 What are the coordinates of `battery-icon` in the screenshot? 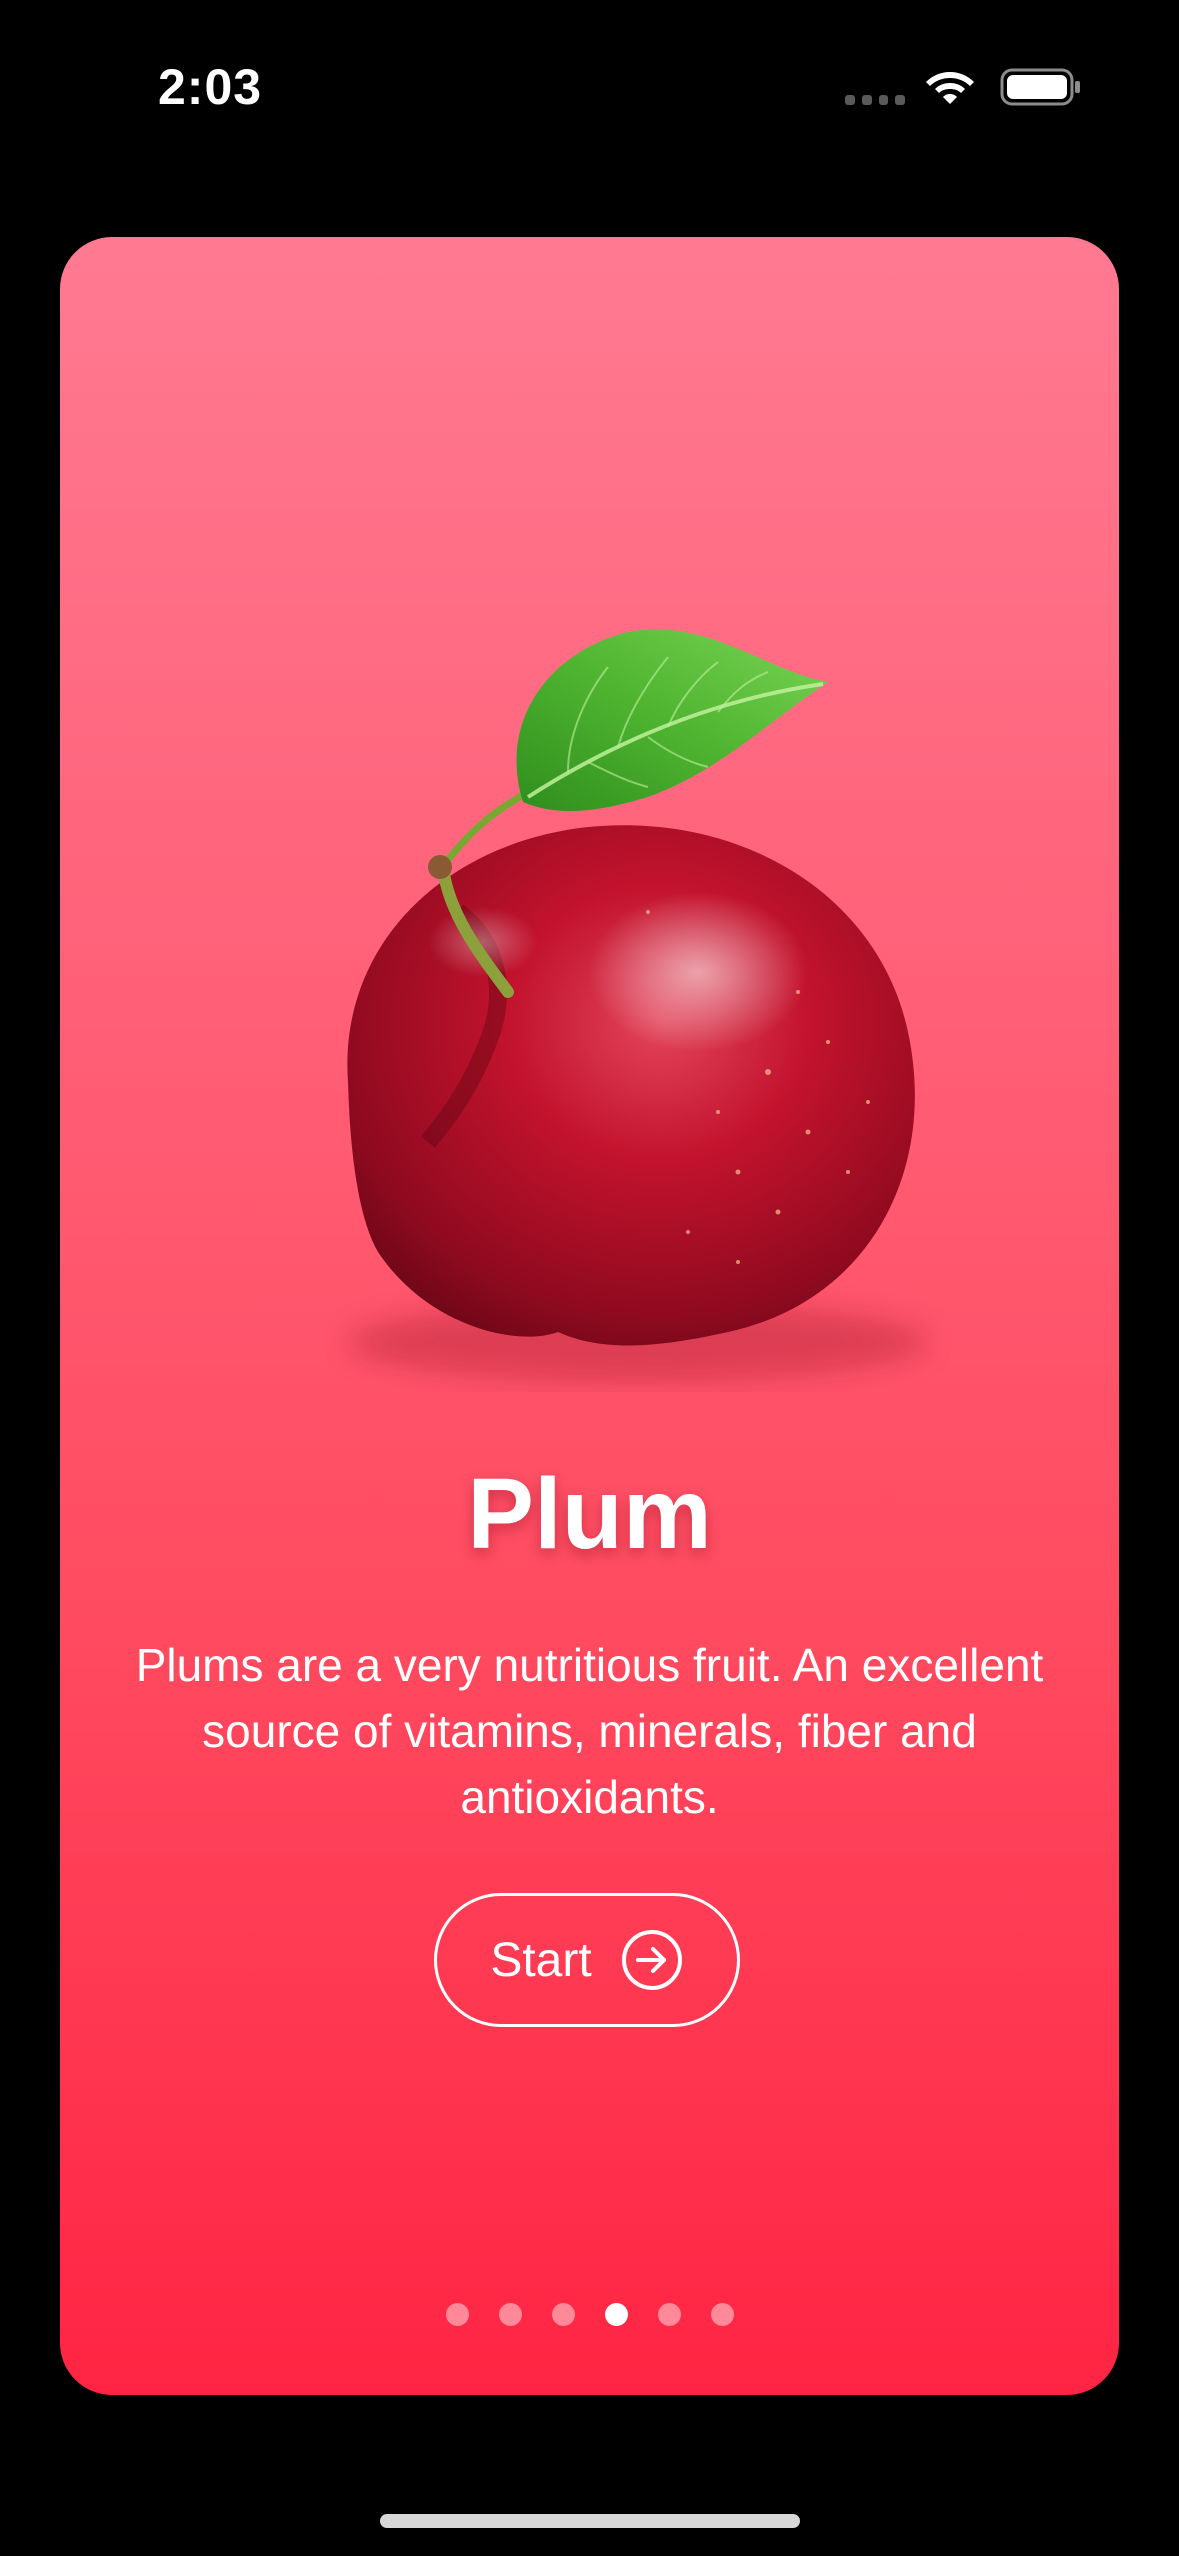 It's located at (1040, 87).